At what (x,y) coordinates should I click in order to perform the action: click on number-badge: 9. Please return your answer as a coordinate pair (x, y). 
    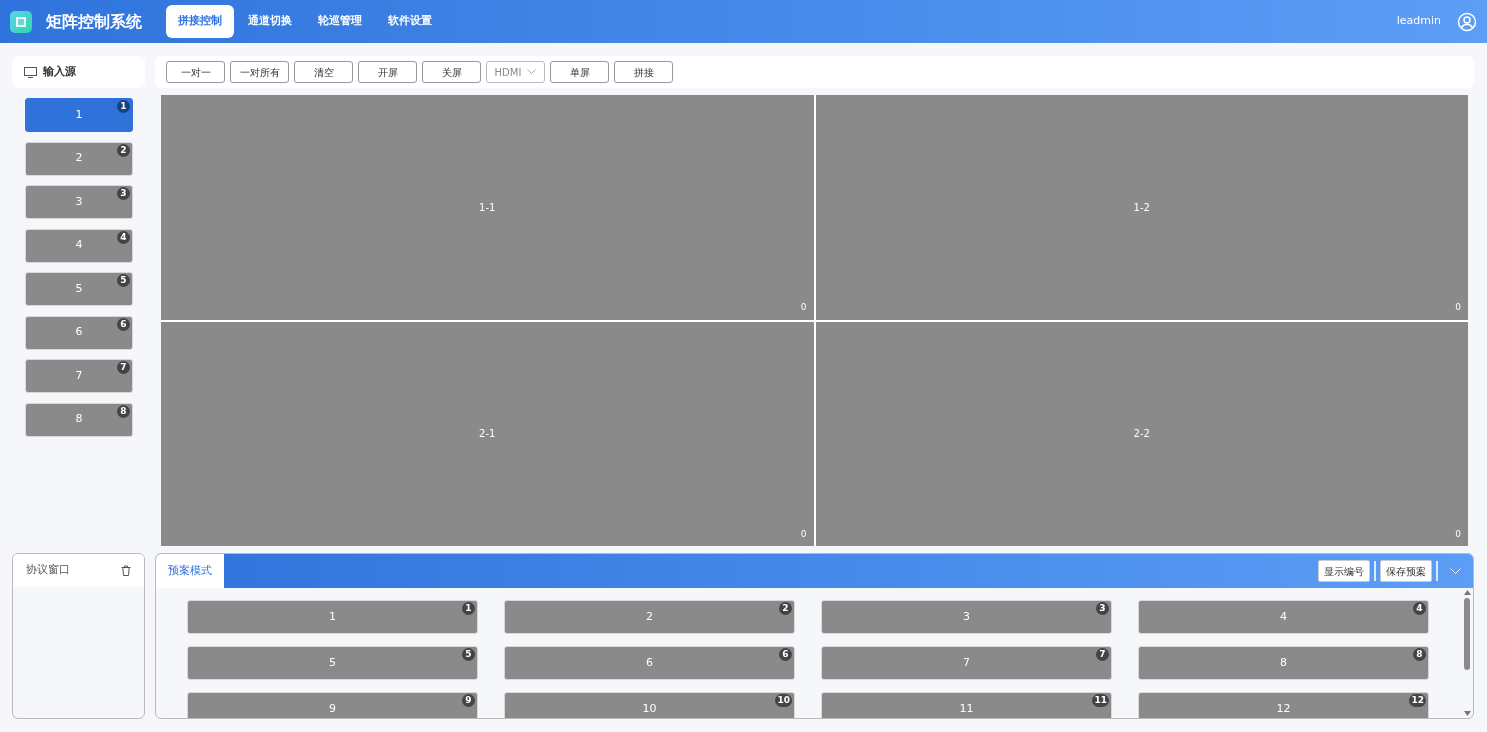
    Looking at the image, I should click on (468, 700).